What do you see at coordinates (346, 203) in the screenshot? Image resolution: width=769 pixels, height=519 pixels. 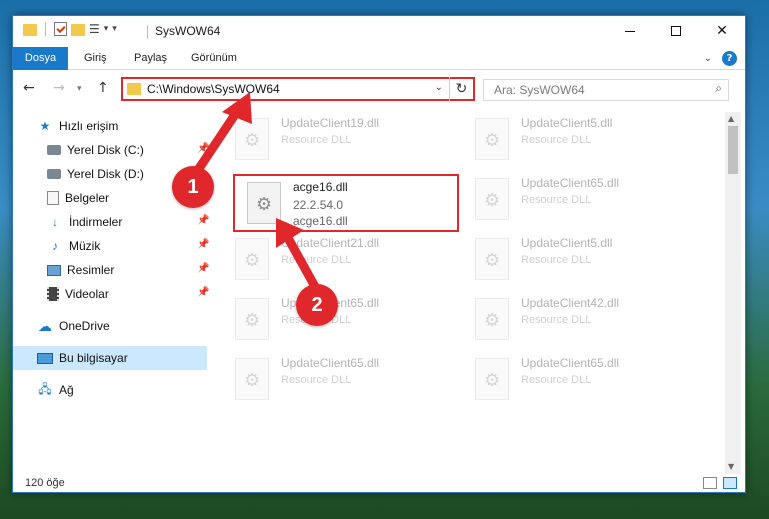 I see `file-highlight-frame` at bounding box center [346, 203].